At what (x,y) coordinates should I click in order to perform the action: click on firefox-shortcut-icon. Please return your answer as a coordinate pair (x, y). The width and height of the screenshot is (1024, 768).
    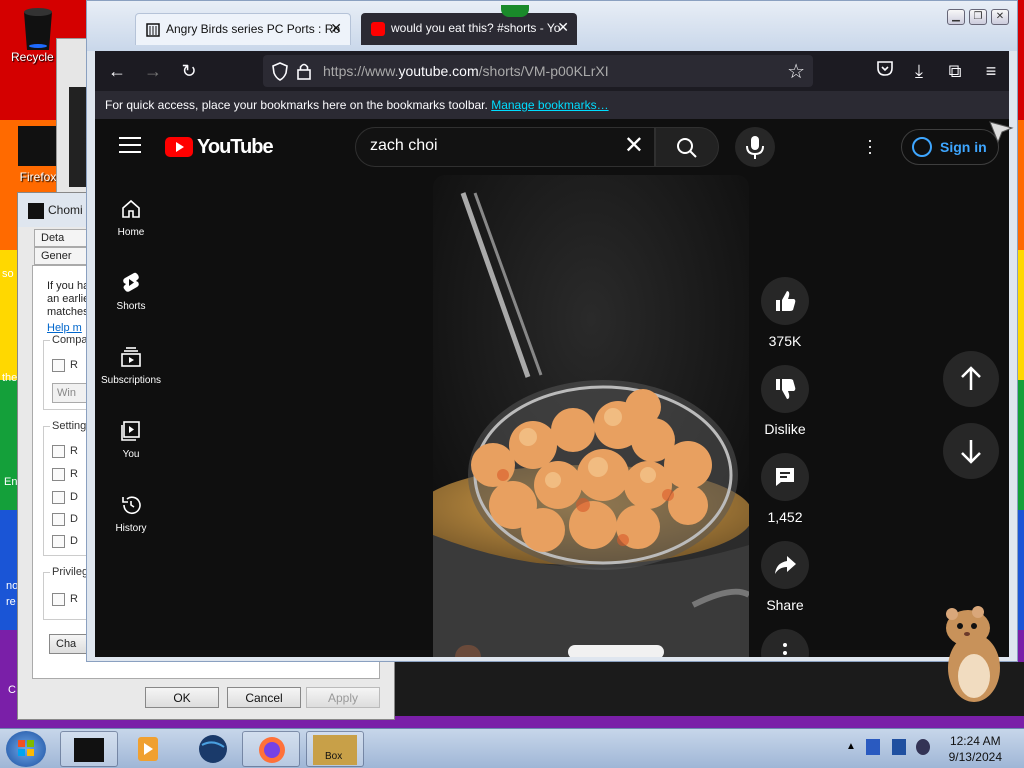
    Looking at the image, I should click on (38, 146).